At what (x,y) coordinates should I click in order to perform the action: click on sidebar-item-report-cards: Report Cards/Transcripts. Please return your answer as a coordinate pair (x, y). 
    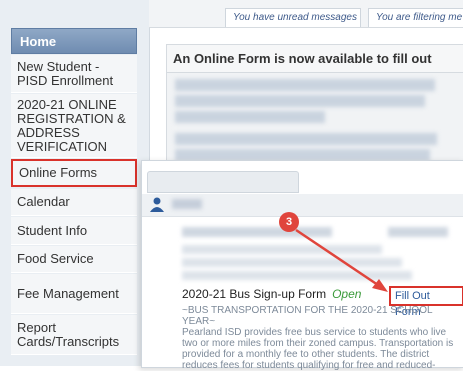
    Looking at the image, I should click on (74, 335).